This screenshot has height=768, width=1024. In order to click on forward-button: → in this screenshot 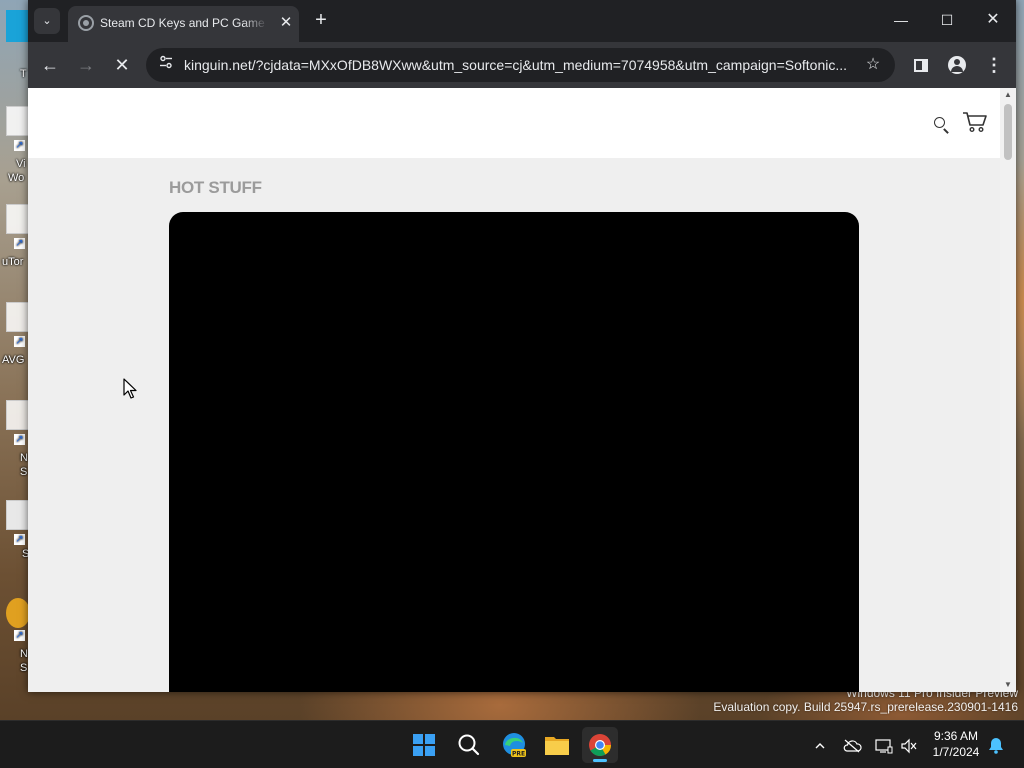, I will do `click(86, 65)`.